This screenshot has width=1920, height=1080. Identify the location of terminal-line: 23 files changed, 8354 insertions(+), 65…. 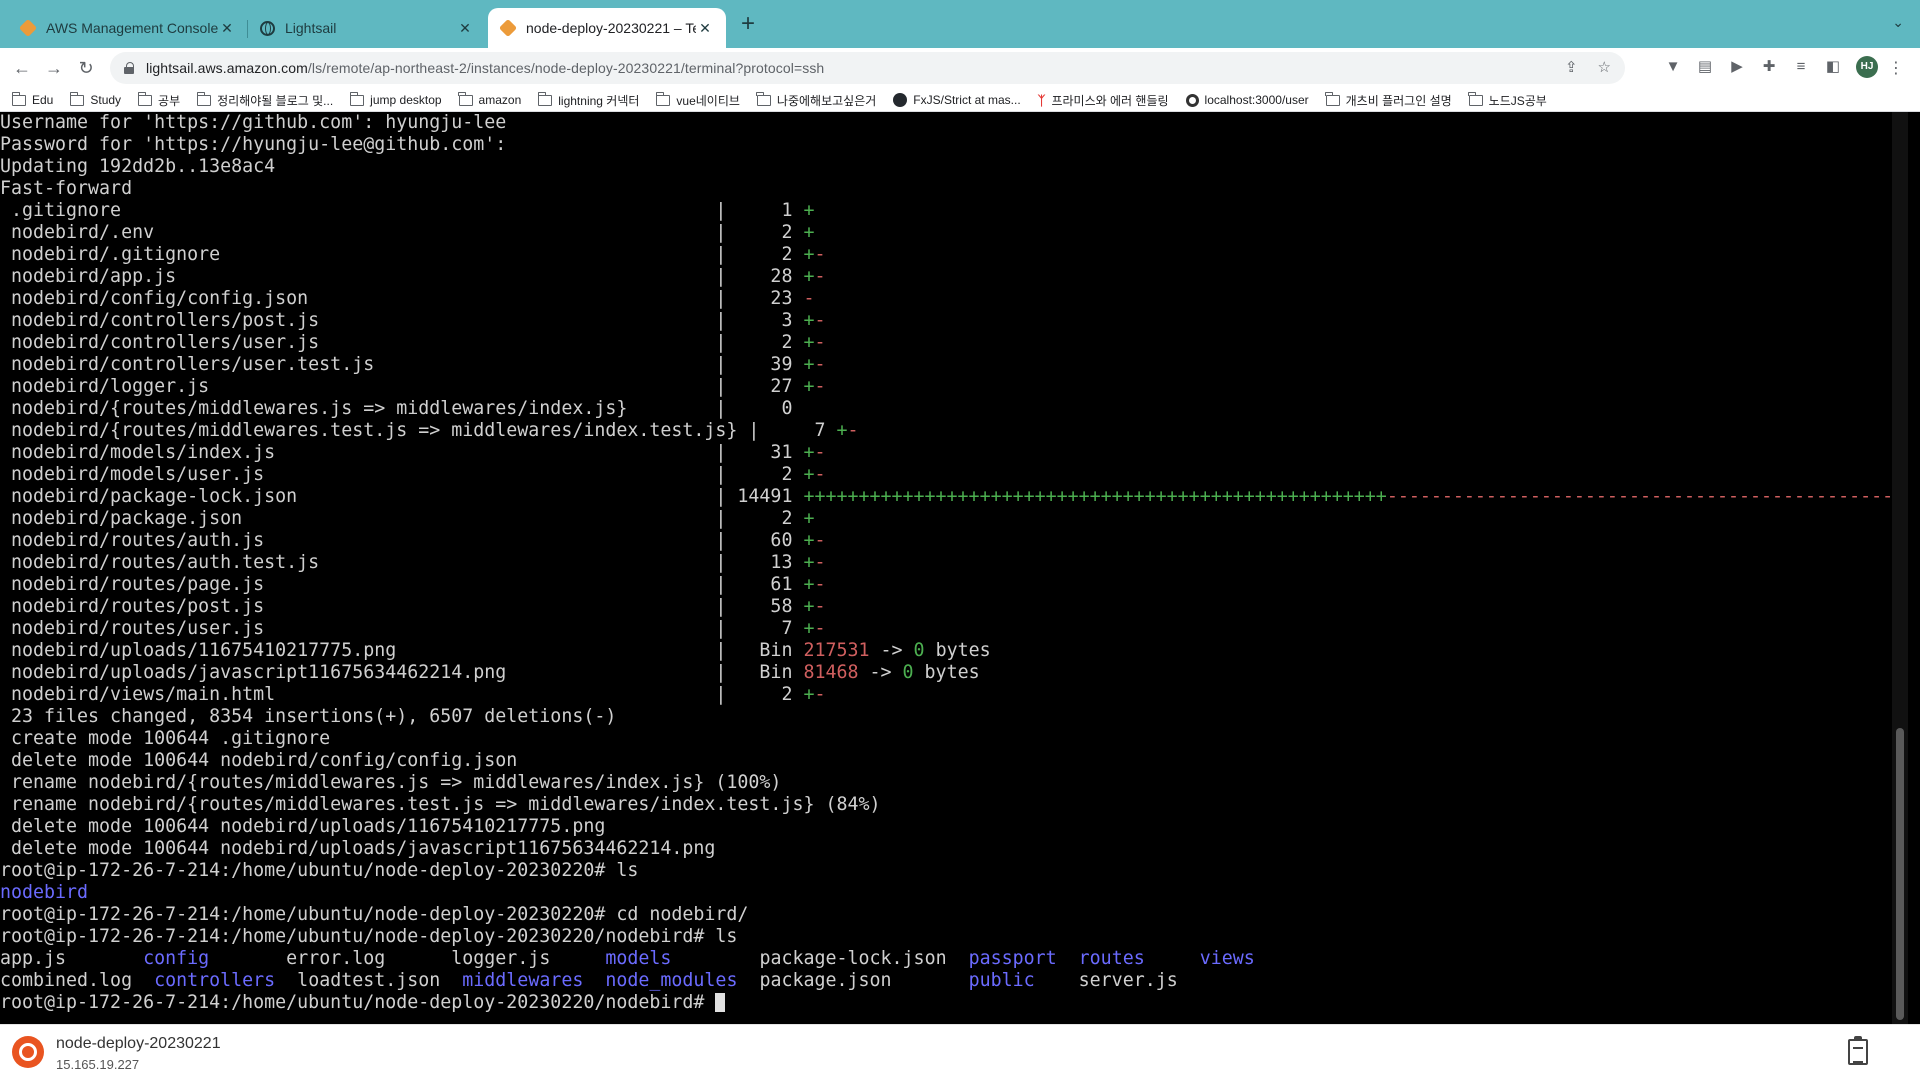
(954, 717).